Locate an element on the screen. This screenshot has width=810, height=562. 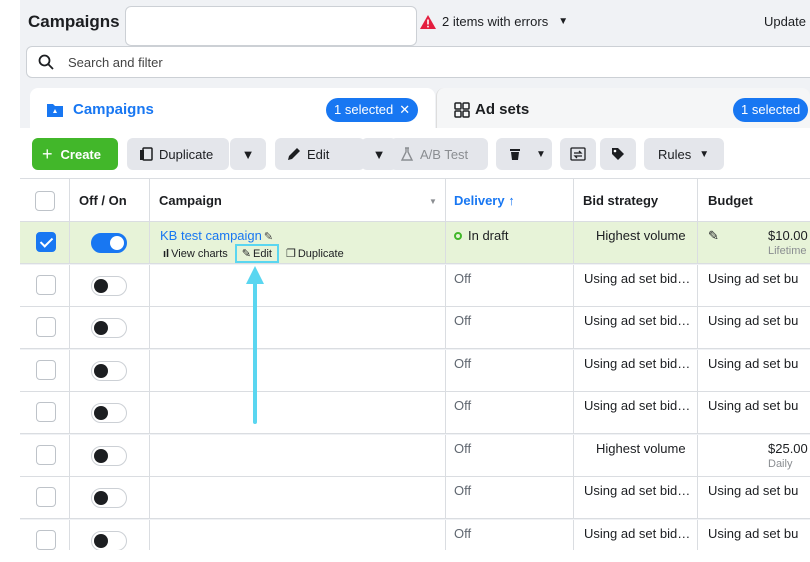
select-all-checkbox is located at coordinates (45, 201).